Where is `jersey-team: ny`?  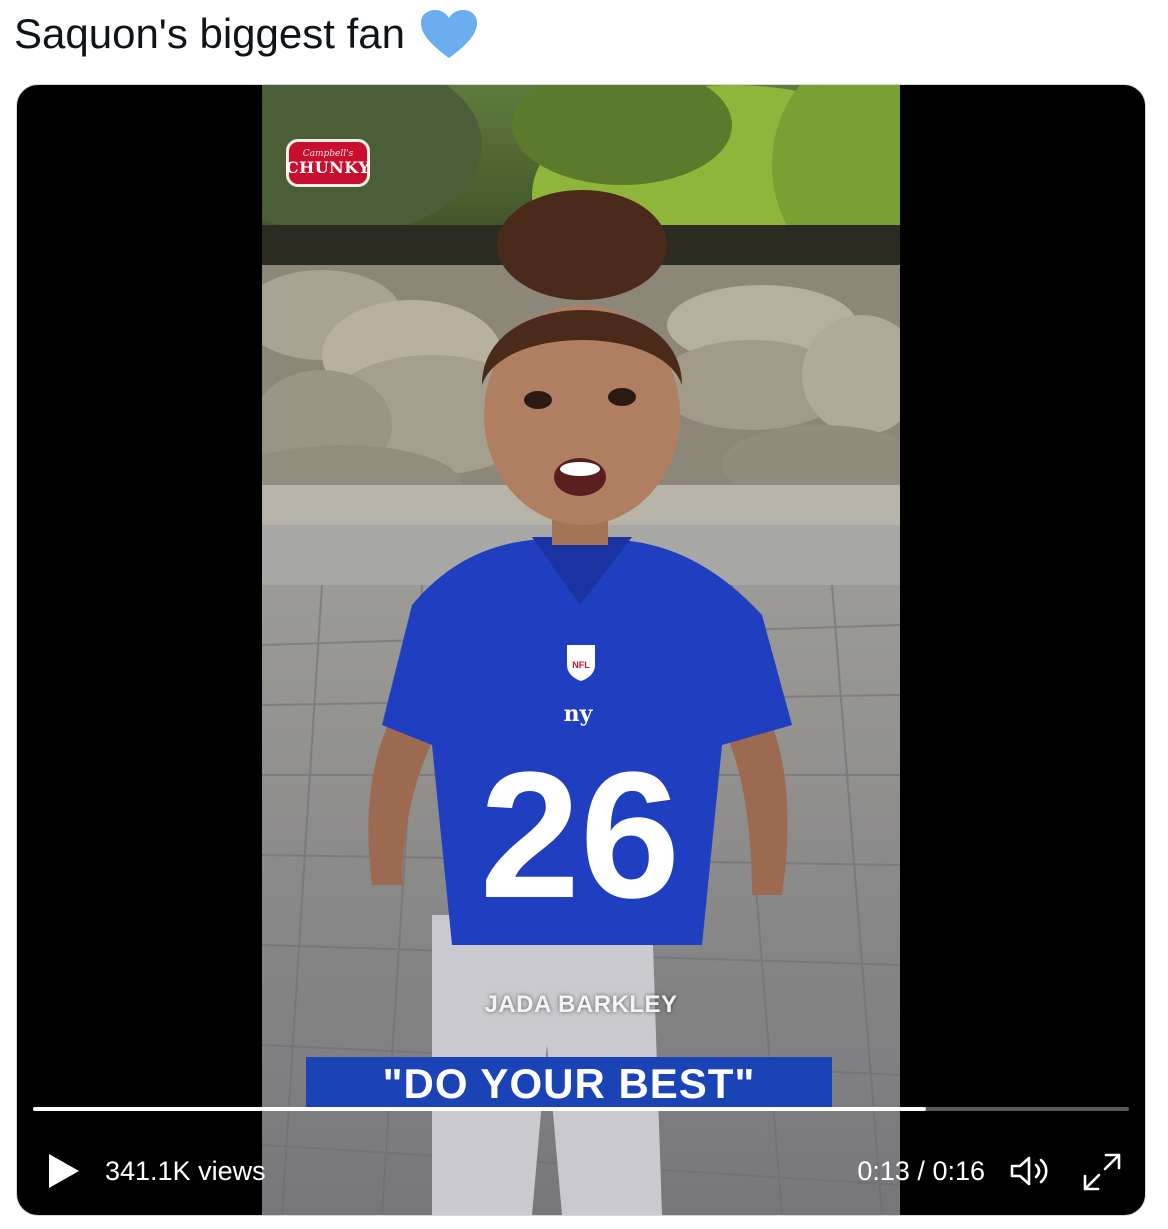
jersey-team: ny is located at coordinates (579, 714).